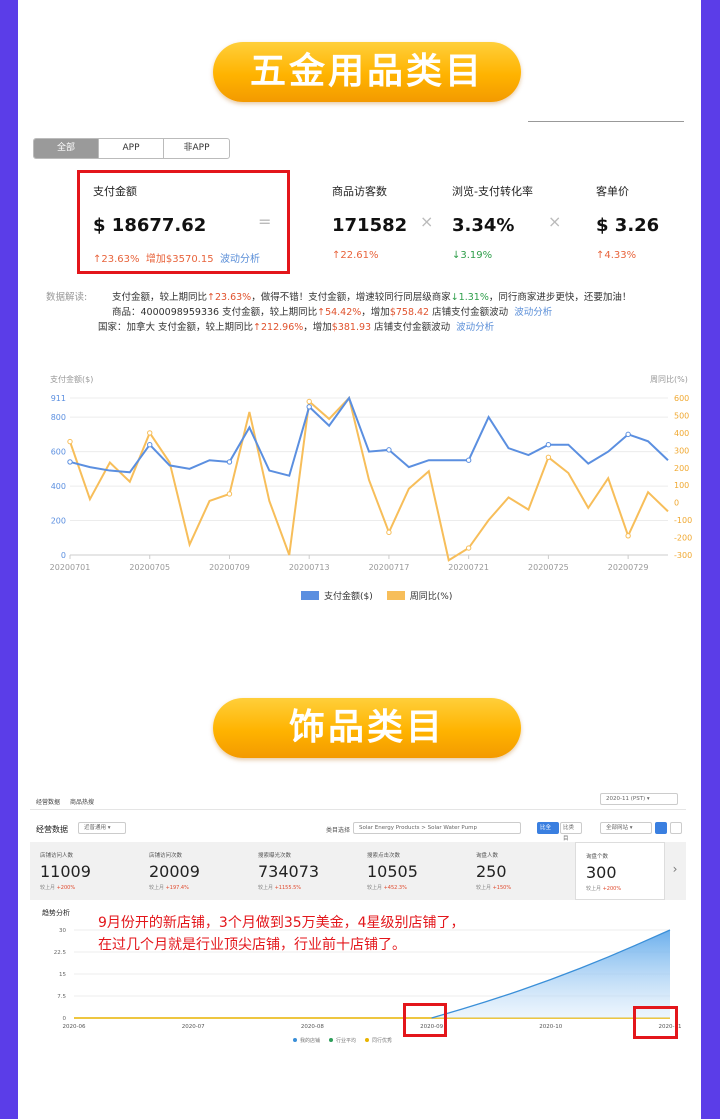 The height and width of the screenshot is (1119, 720). Describe the element at coordinates (681, 485) in the screenshot. I see `y2-tick-label: 100` at that location.